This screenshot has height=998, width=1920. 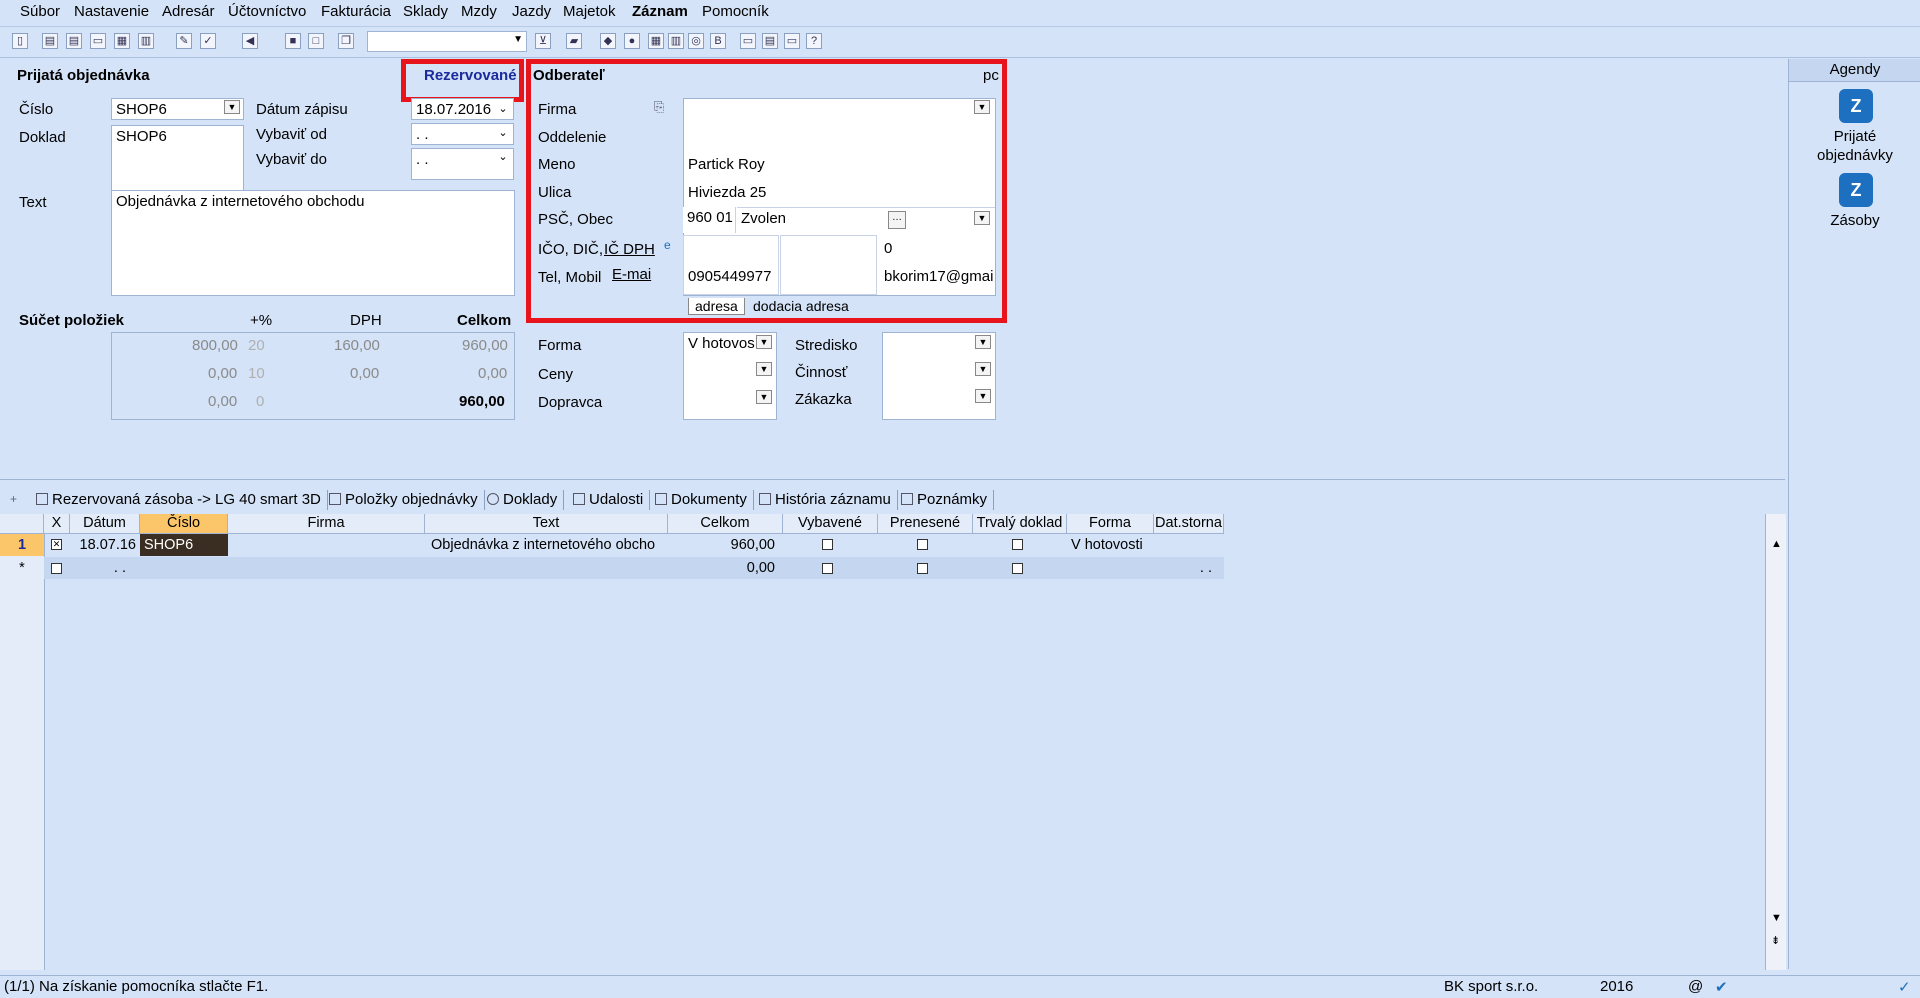 I want to click on menu-nastavenie: Nastavenie, so click(x=111, y=11).